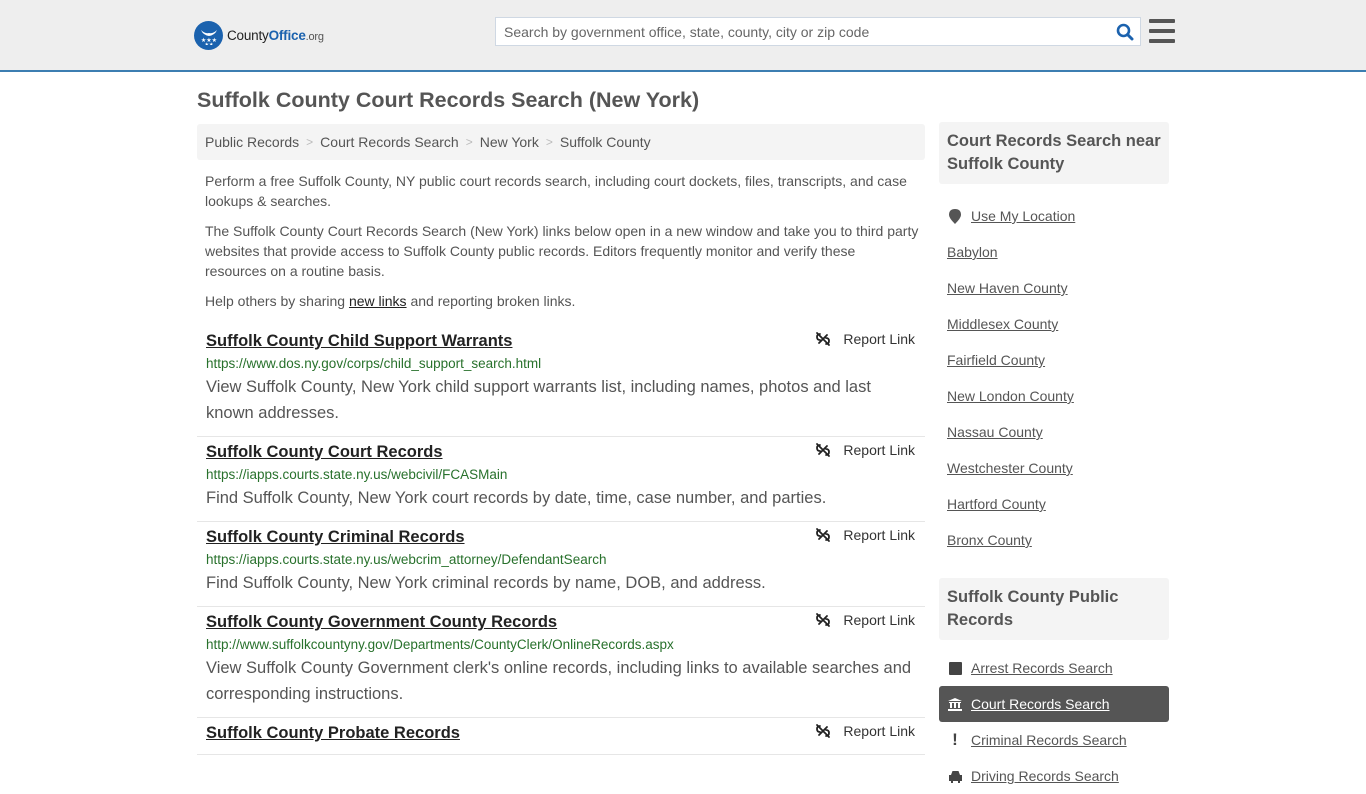 The height and width of the screenshot is (794, 1366). What do you see at coordinates (1049, 740) in the screenshot?
I see `criminal-records-search-link: Criminal Records Search` at bounding box center [1049, 740].